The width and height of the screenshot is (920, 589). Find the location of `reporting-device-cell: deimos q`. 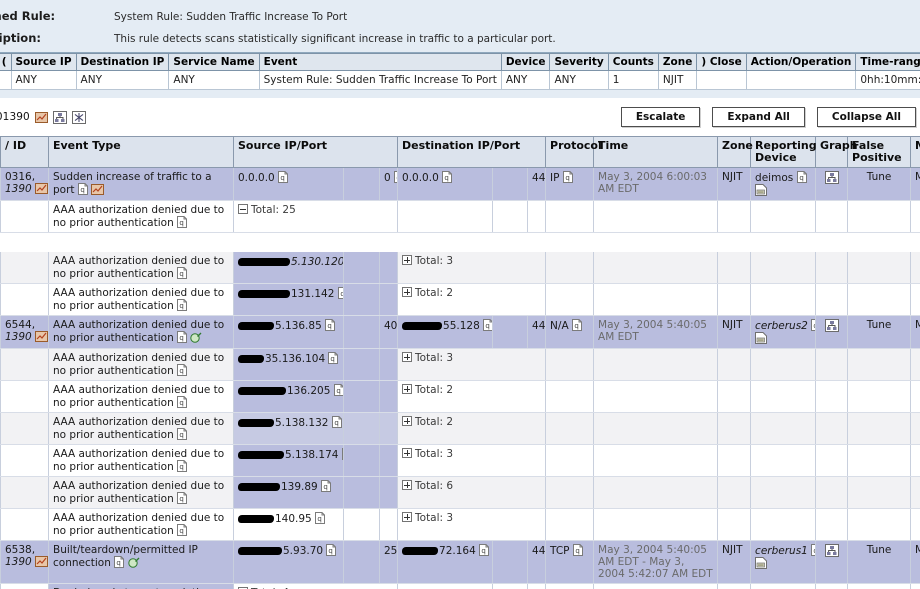

reporting-device-cell: deimos q is located at coordinates (783, 184).